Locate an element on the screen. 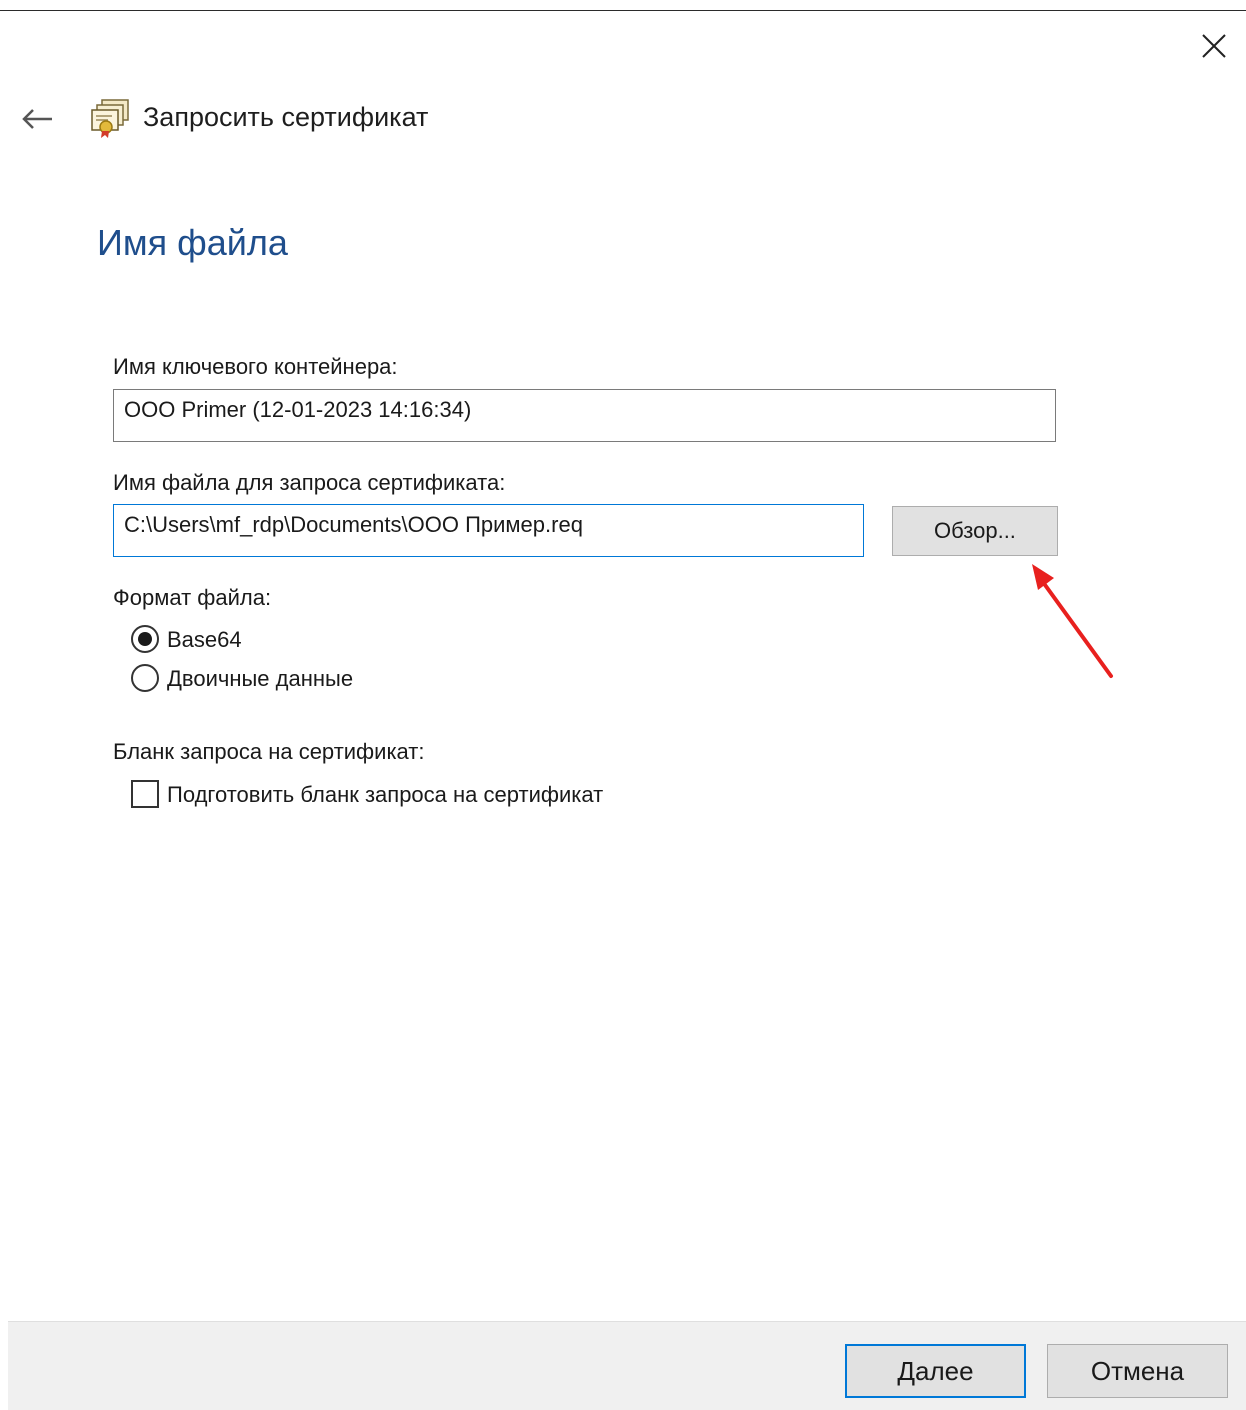 The height and width of the screenshot is (1410, 1246). radio-selected-dot is located at coordinates (145, 639).